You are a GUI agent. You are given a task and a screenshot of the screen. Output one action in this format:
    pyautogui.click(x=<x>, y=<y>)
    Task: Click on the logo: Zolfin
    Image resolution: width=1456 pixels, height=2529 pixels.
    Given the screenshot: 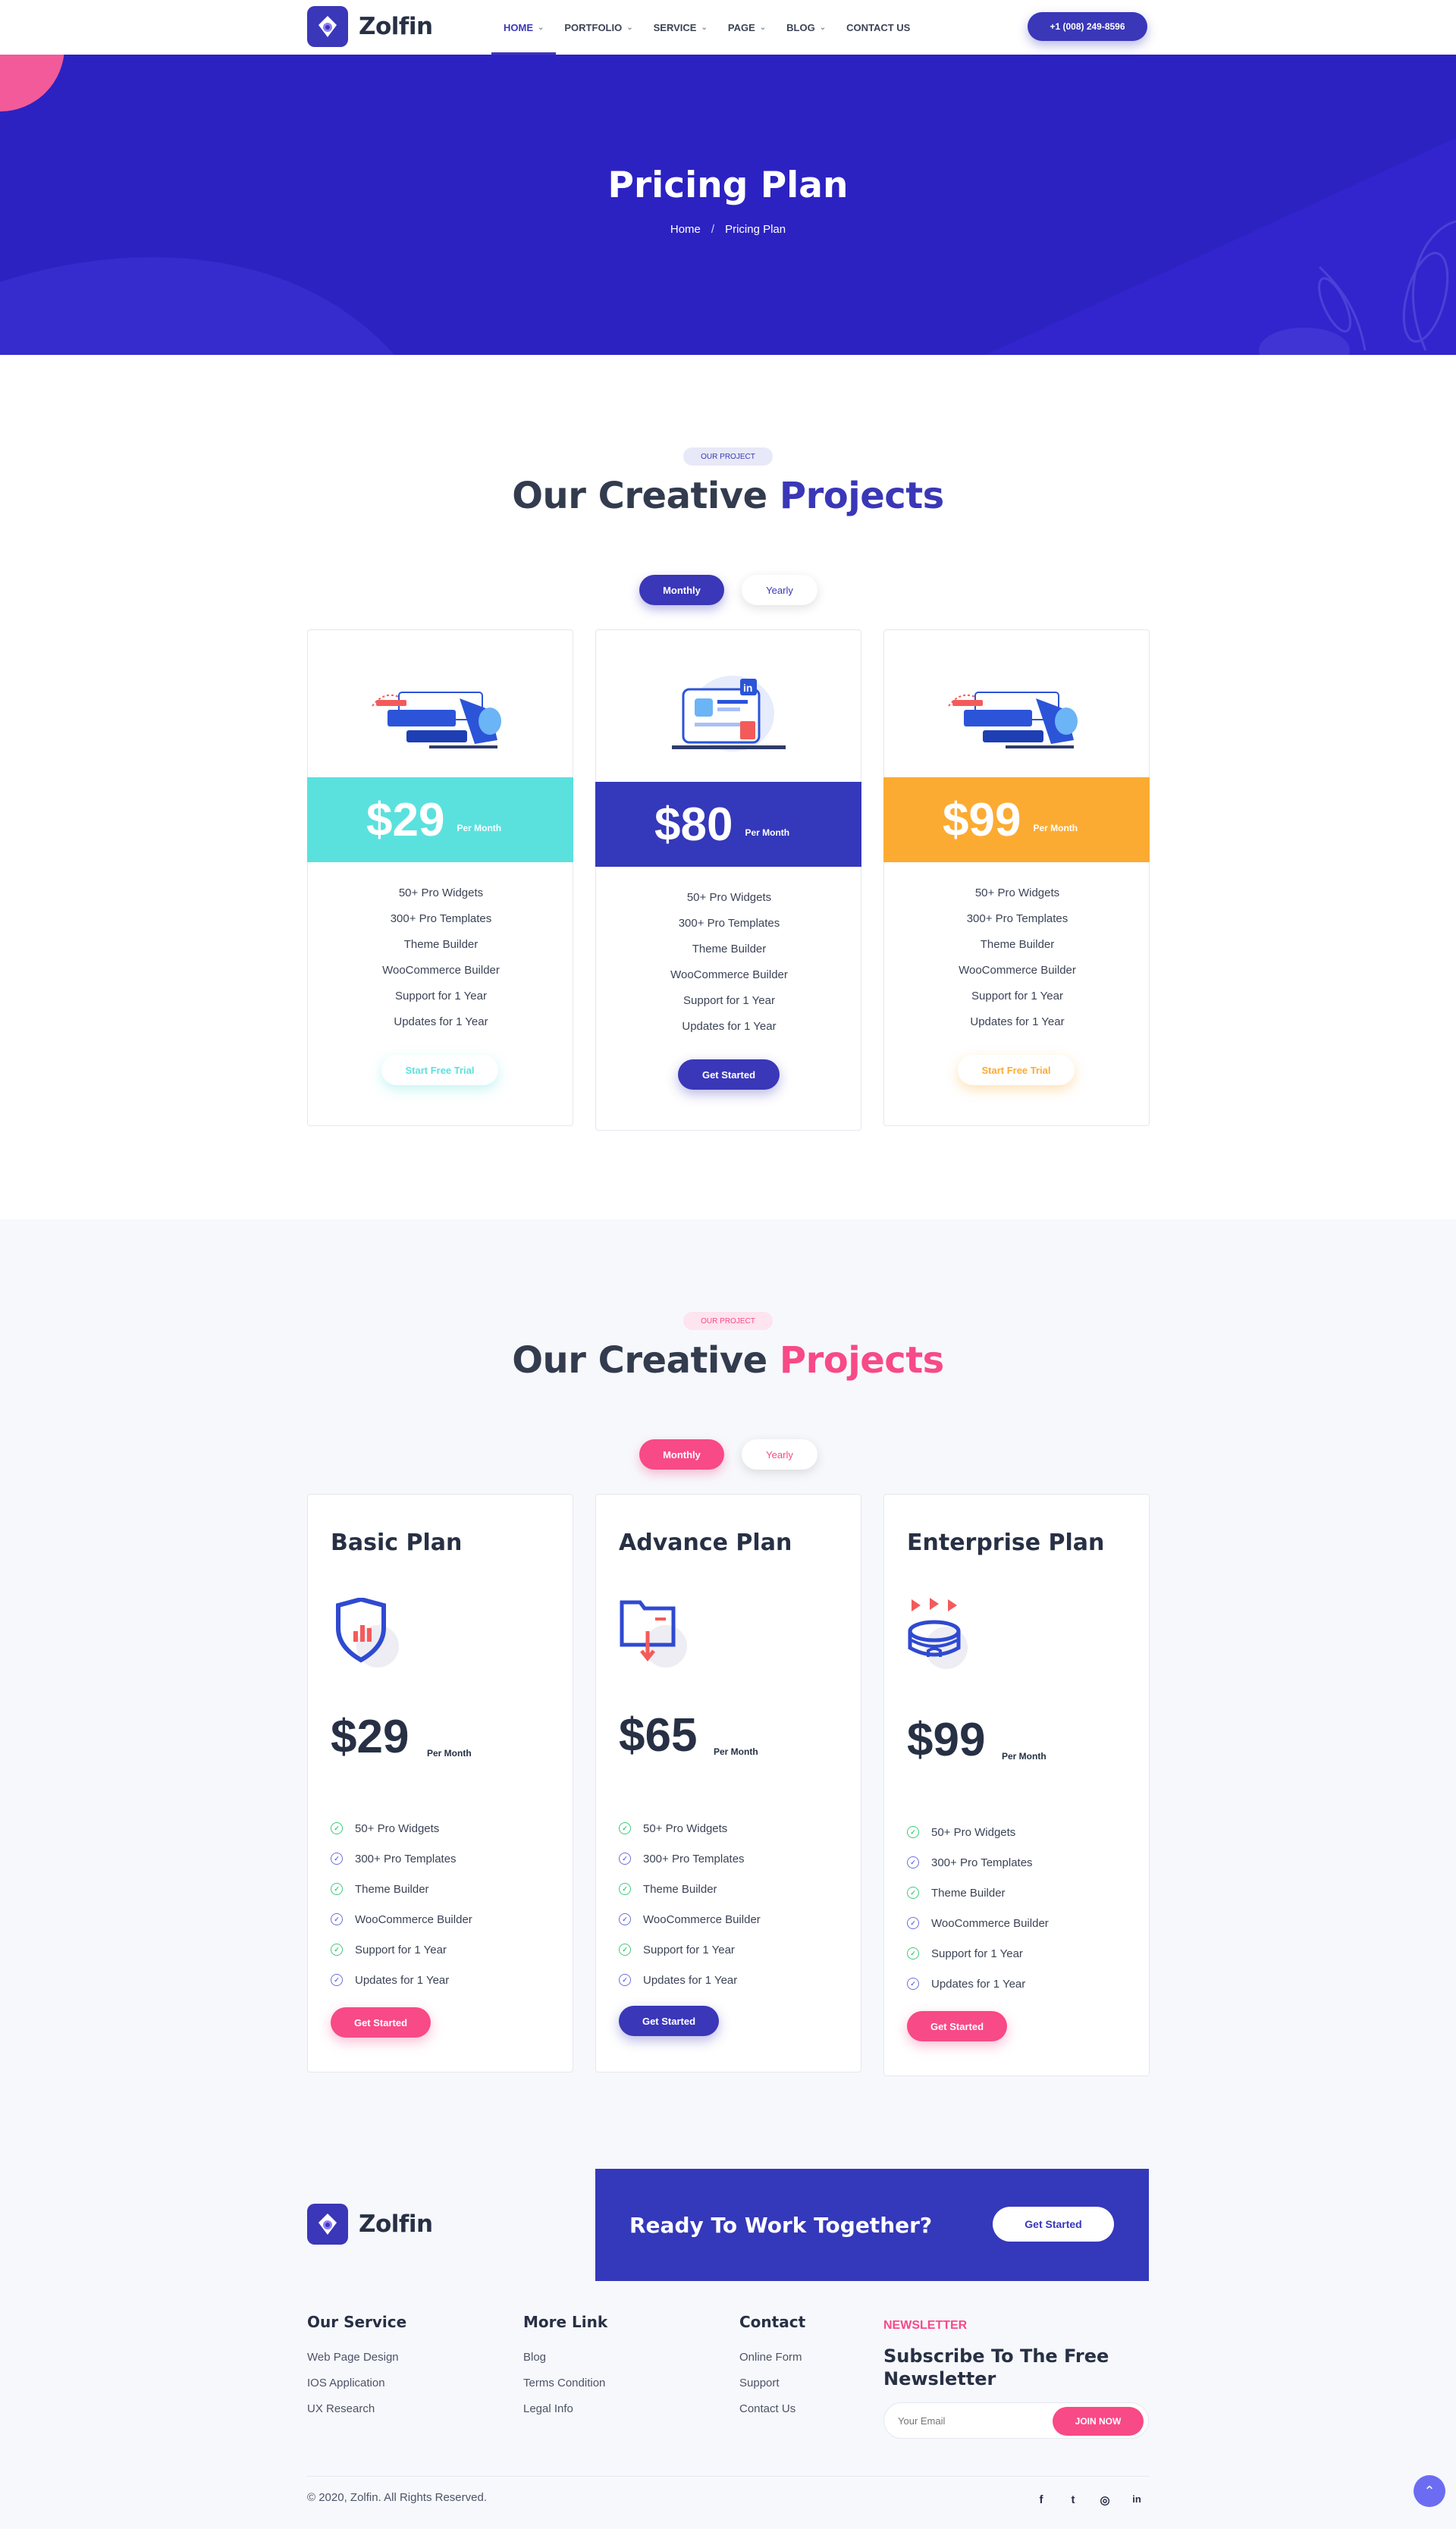 What is the action you would take?
    pyautogui.click(x=370, y=26)
    